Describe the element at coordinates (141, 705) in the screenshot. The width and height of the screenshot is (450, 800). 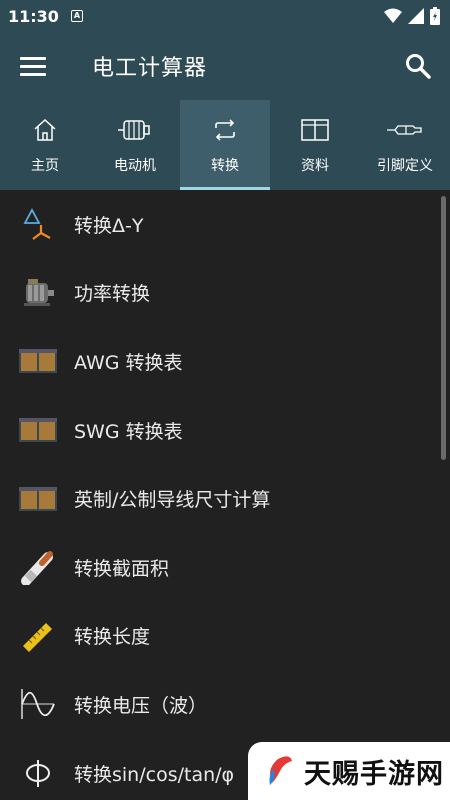
I see `list-item-label: 转换电压（波）` at that location.